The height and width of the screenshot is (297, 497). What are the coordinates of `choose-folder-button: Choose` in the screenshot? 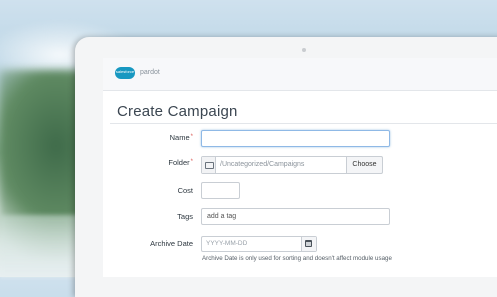 It's located at (364, 165).